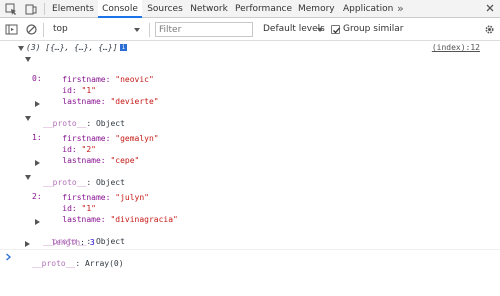  I want to click on tab-network: Network, so click(209, 9).